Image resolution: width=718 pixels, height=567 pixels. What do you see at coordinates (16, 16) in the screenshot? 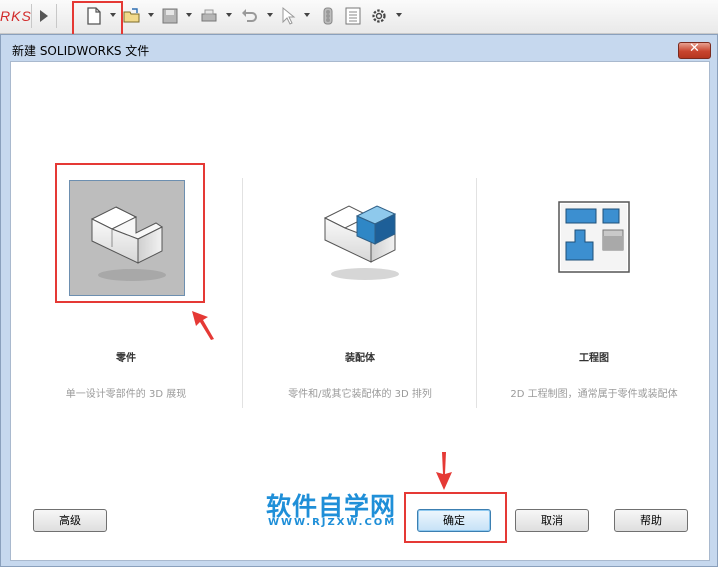
I see `solidworks-logo: RKS` at bounding box center [16, 16].